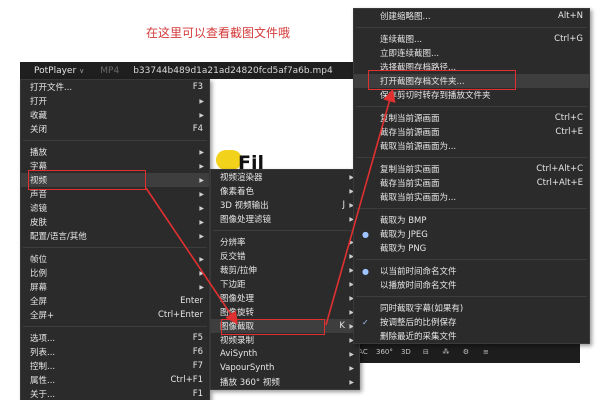 The height and width of the screenshot is (400, 600). I want to click on player-logo-button: PotPlayer ∨, so click(55, 71).